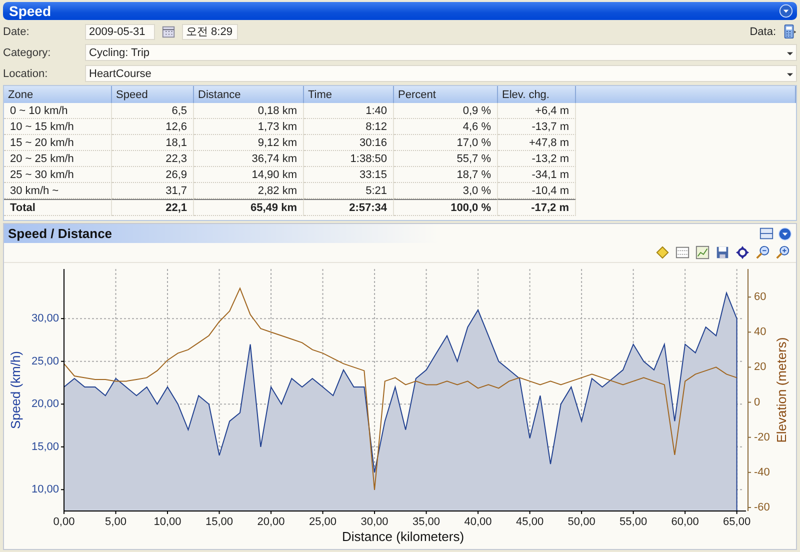 The image size is (800, 552). I want to click on y-tick-label: 30,00, so click(45, 318).